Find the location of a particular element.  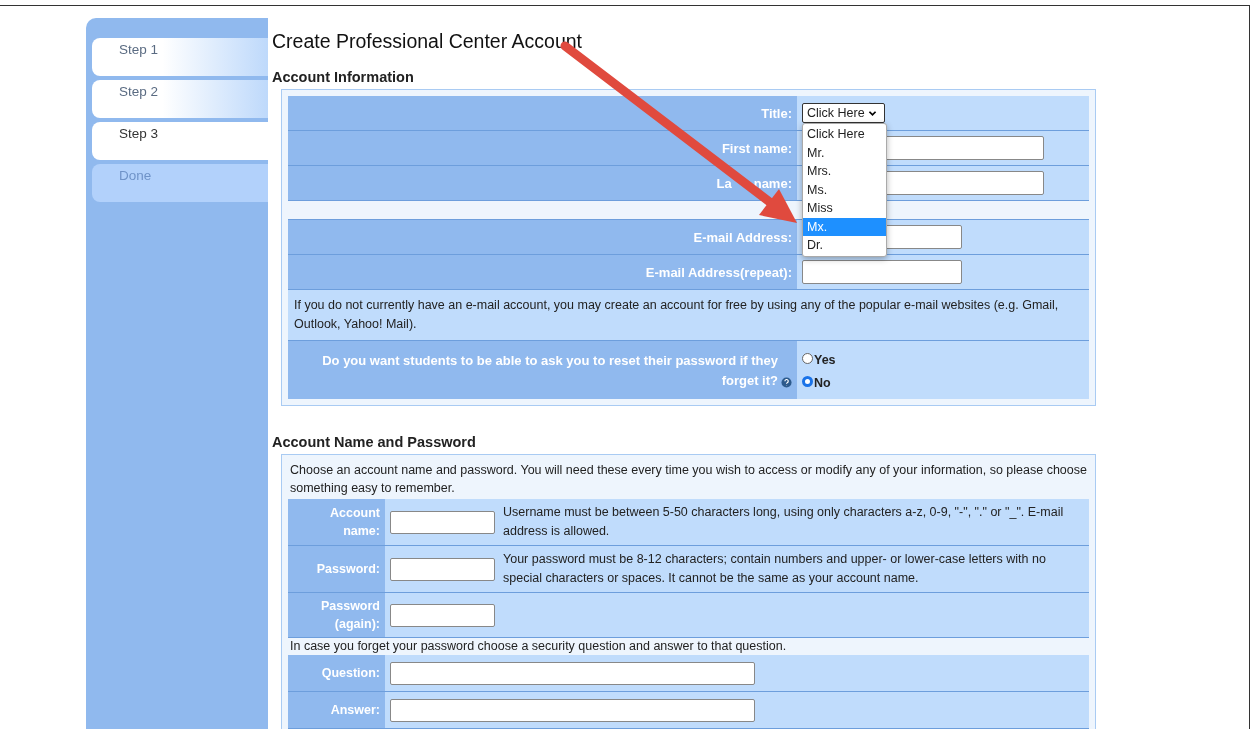

radio-label: No is located at coordinates (822, 383).